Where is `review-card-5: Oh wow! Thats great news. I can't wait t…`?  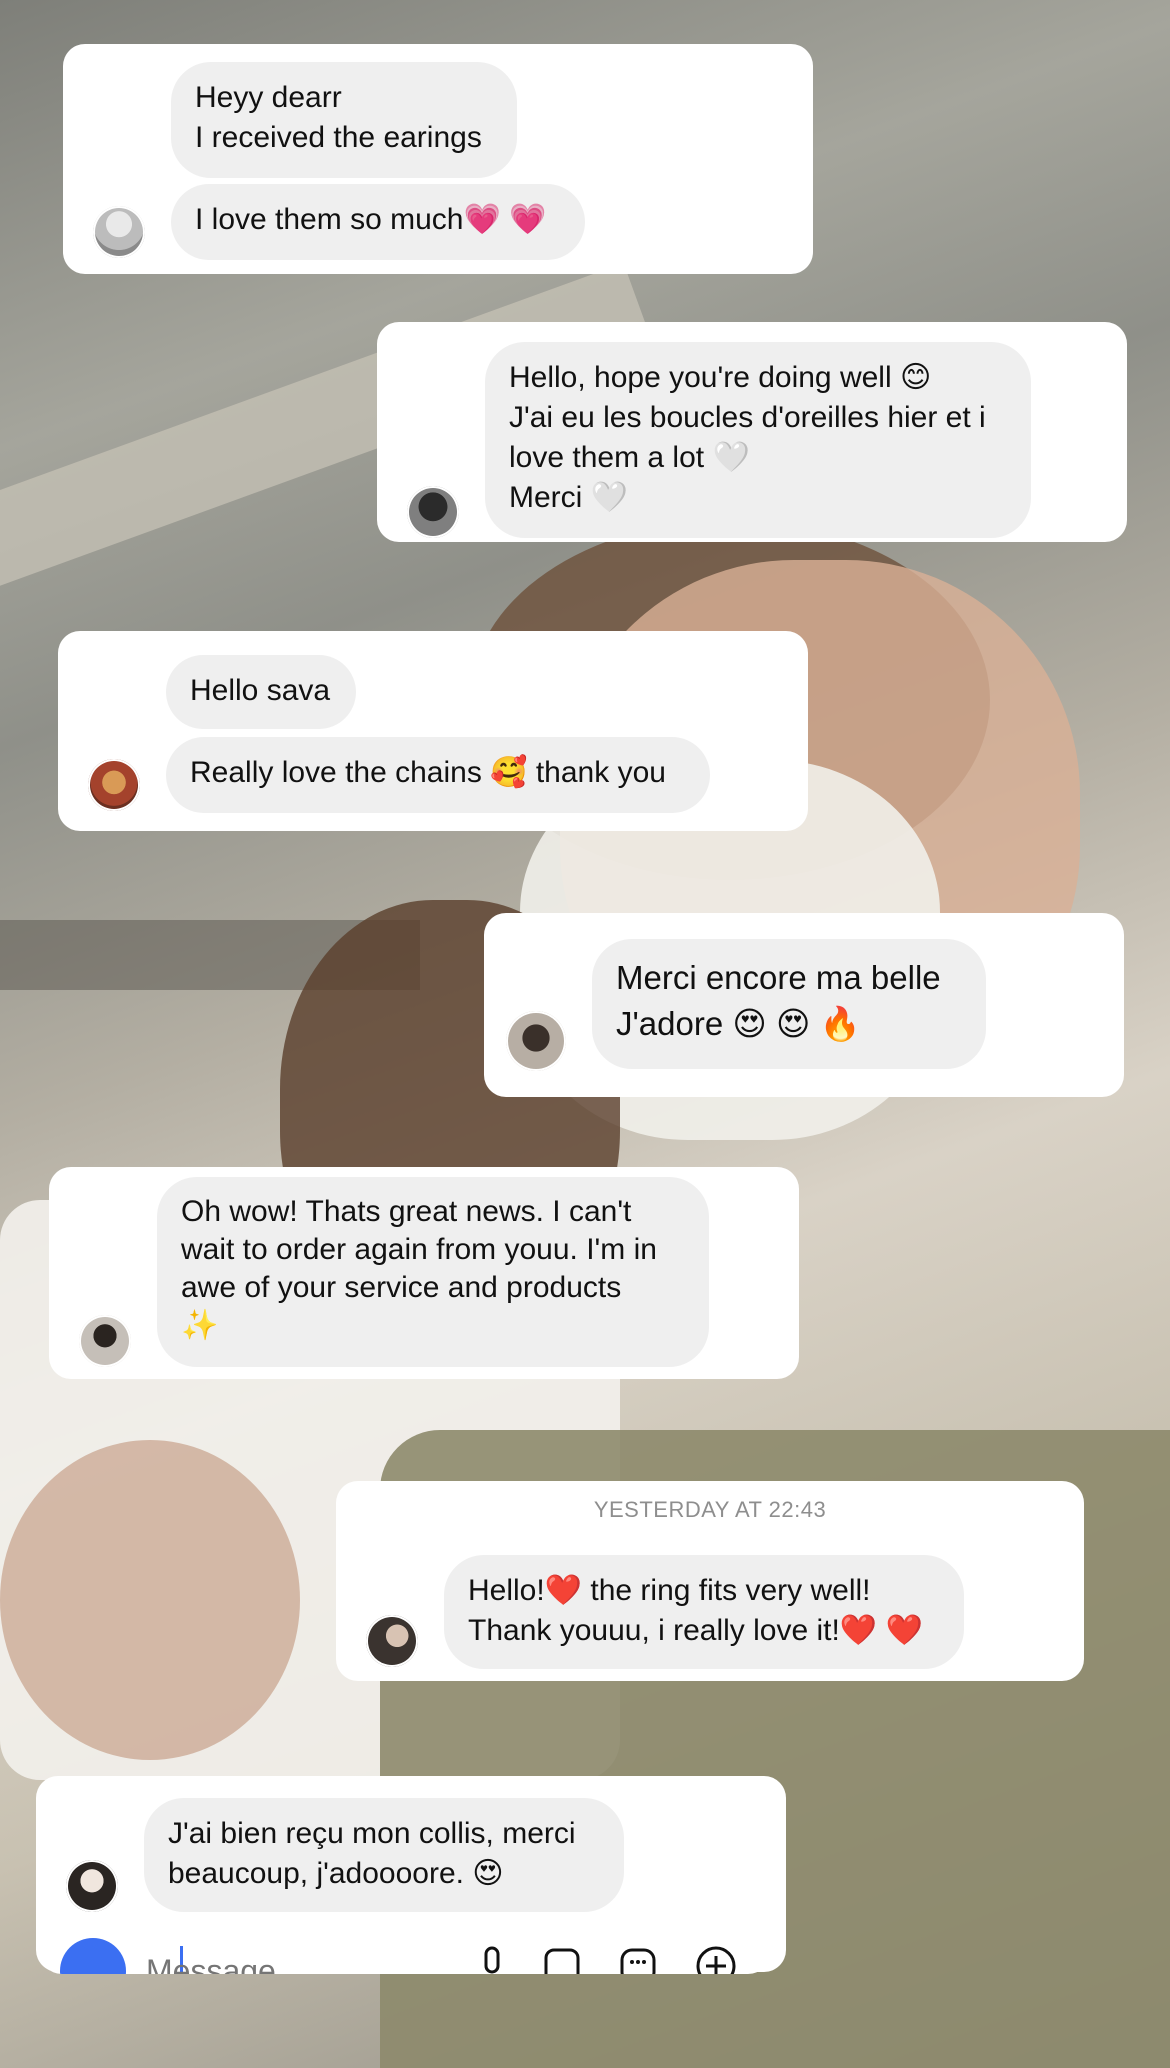
review-card-5: Oh wow! Thats great news. I can't wait t… is located at coordinates (424, 1273).